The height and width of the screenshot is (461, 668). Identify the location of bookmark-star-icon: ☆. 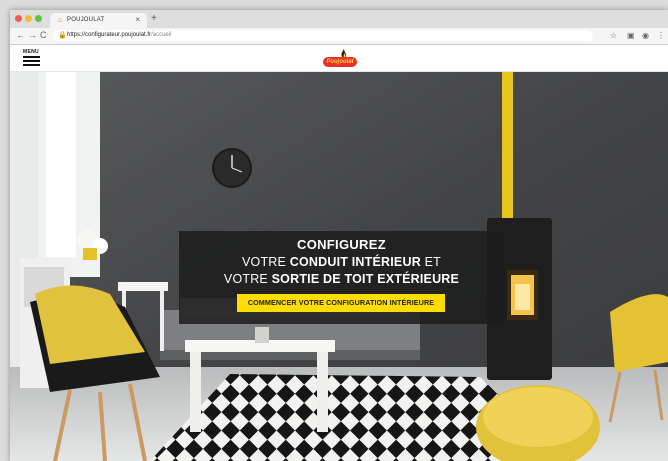
(613, 35).